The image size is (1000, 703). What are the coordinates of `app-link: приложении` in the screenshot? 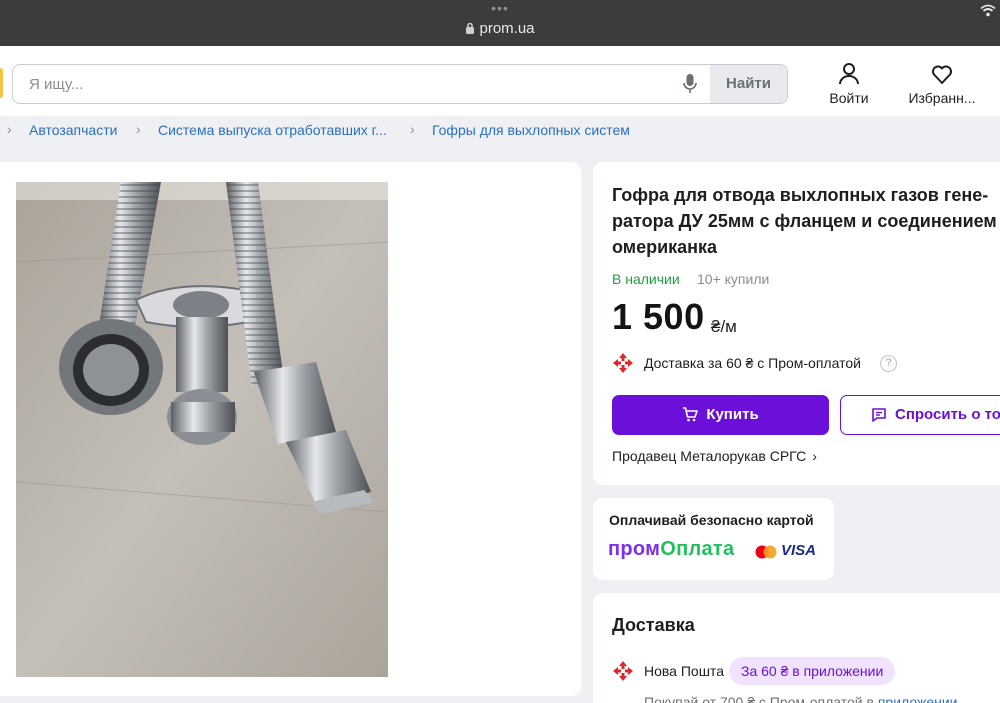 It's located at (918, 698).